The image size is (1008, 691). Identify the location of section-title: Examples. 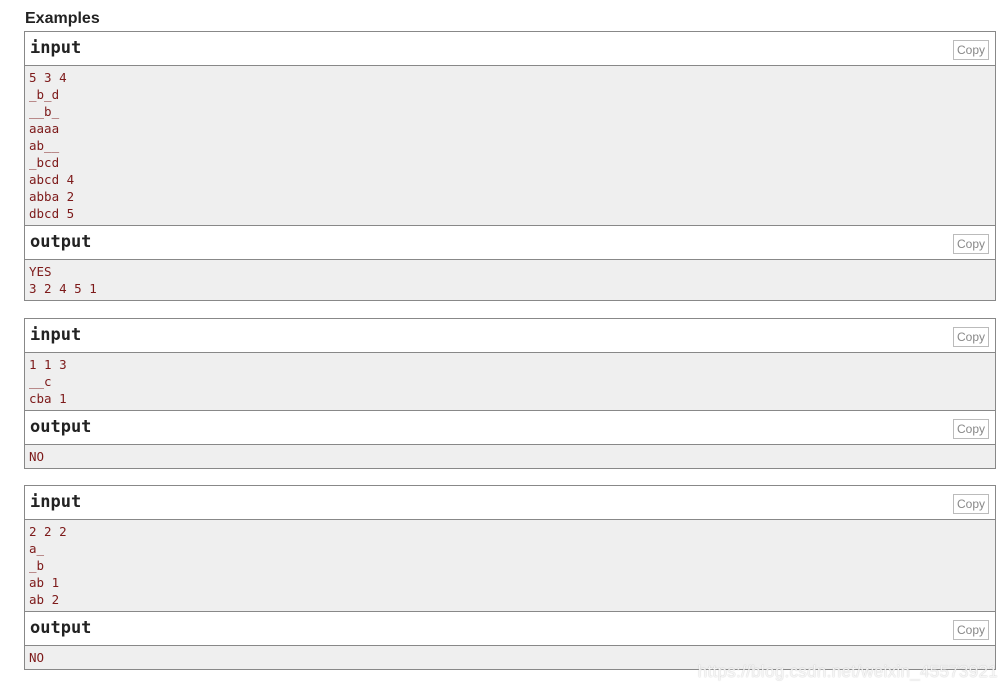
(62, 18).